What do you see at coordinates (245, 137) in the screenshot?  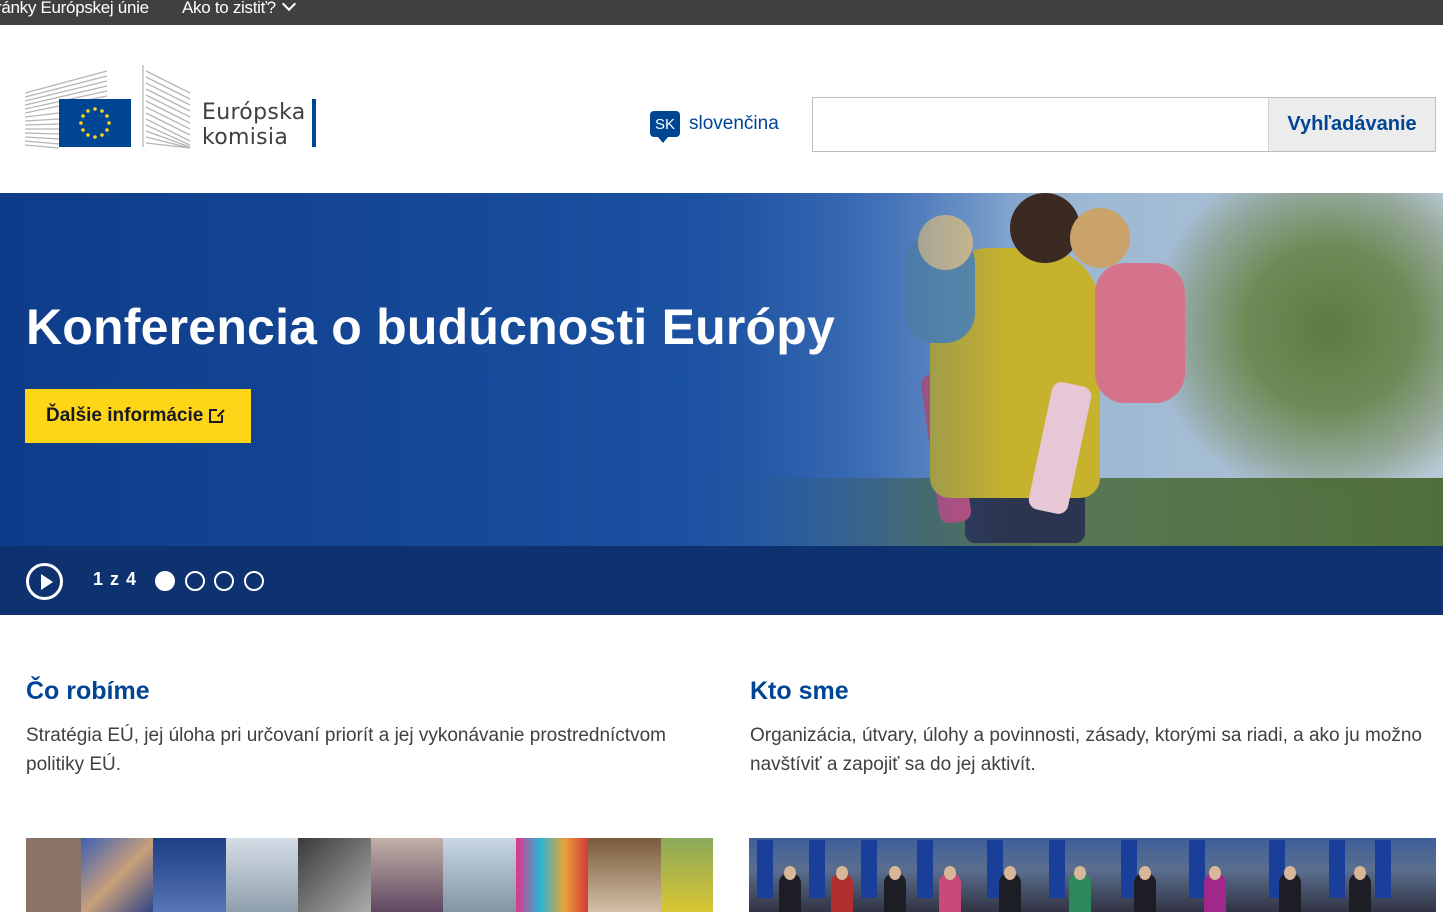 I see `logo-line-2: komisia` at bounding box center [245, 137].